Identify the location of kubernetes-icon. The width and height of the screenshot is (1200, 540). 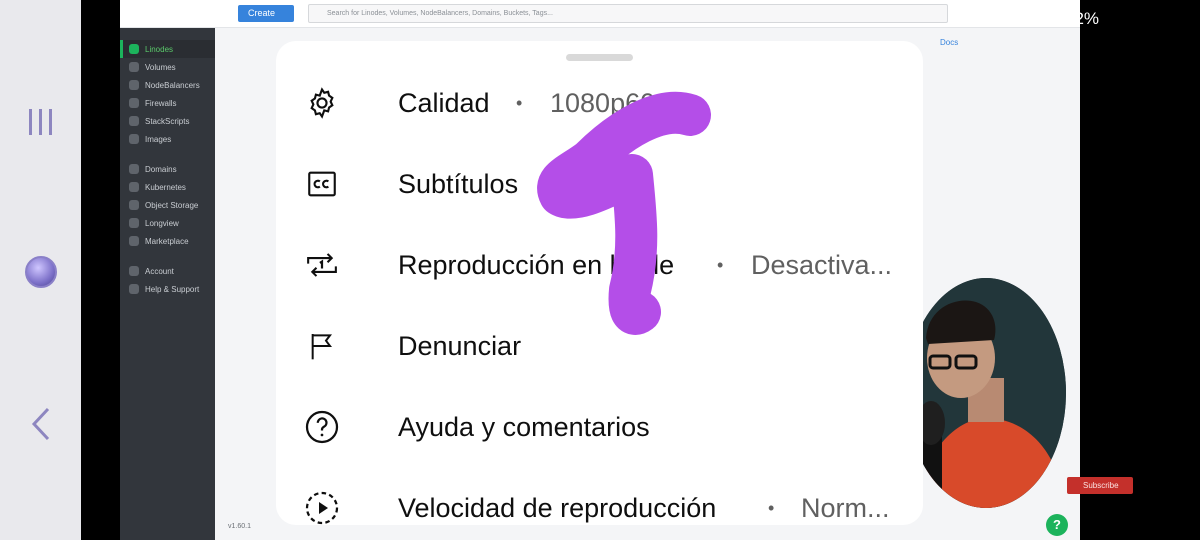
(134, 187).